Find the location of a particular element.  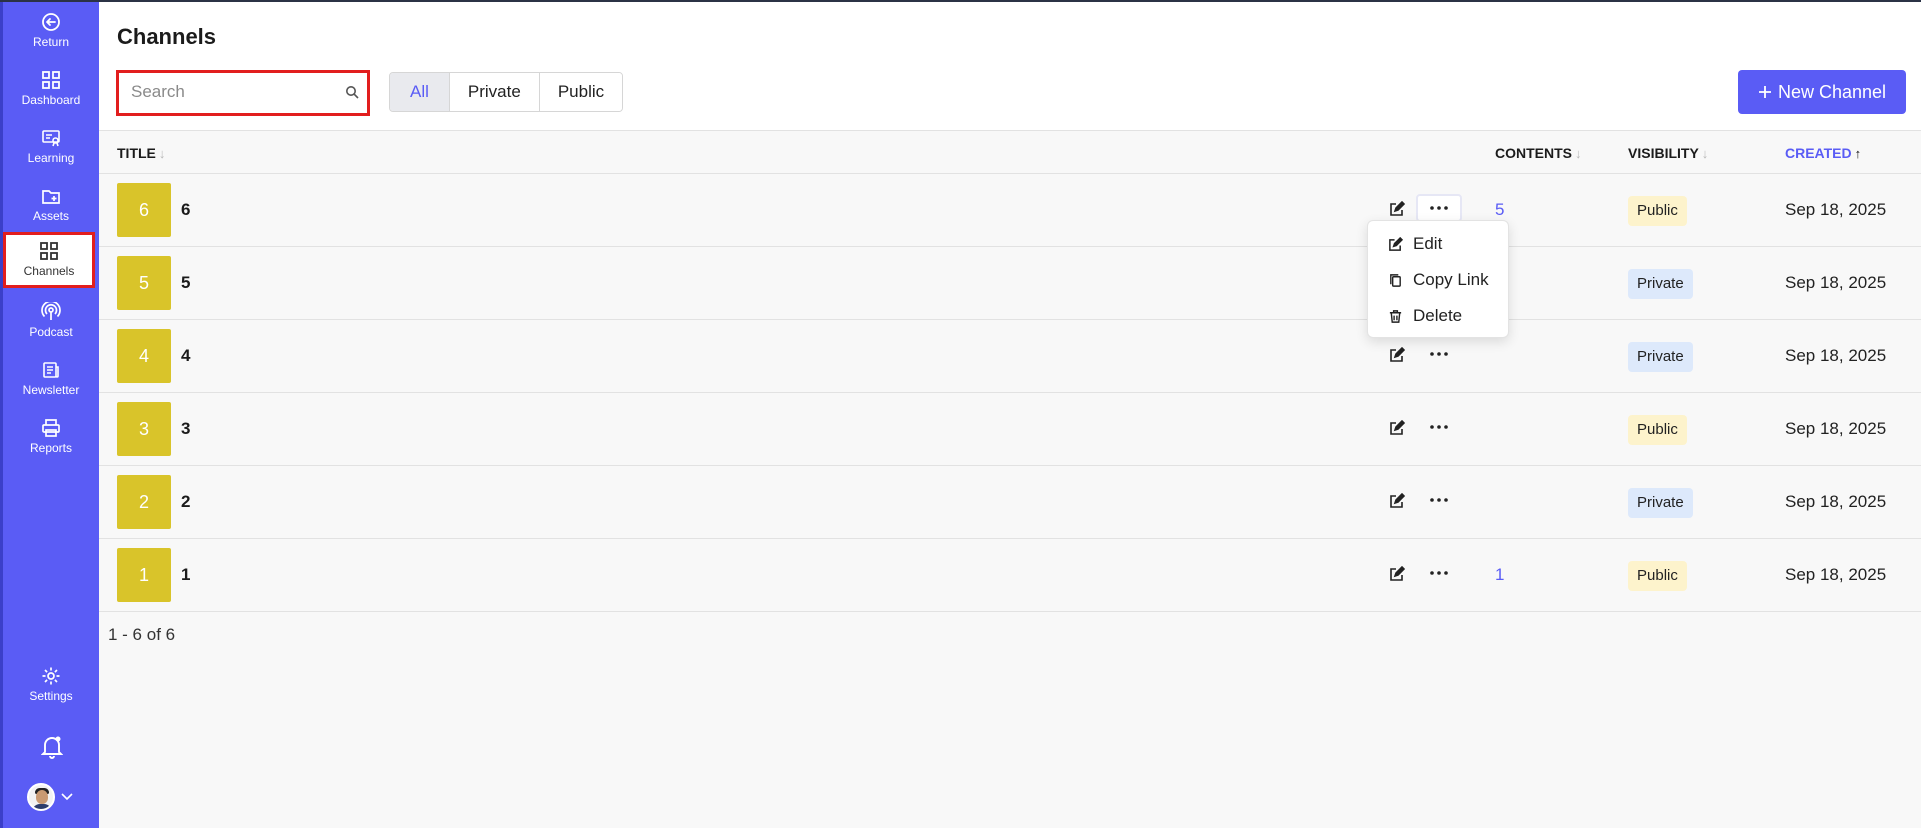

learning-icon is located at coordinates (51, 138).